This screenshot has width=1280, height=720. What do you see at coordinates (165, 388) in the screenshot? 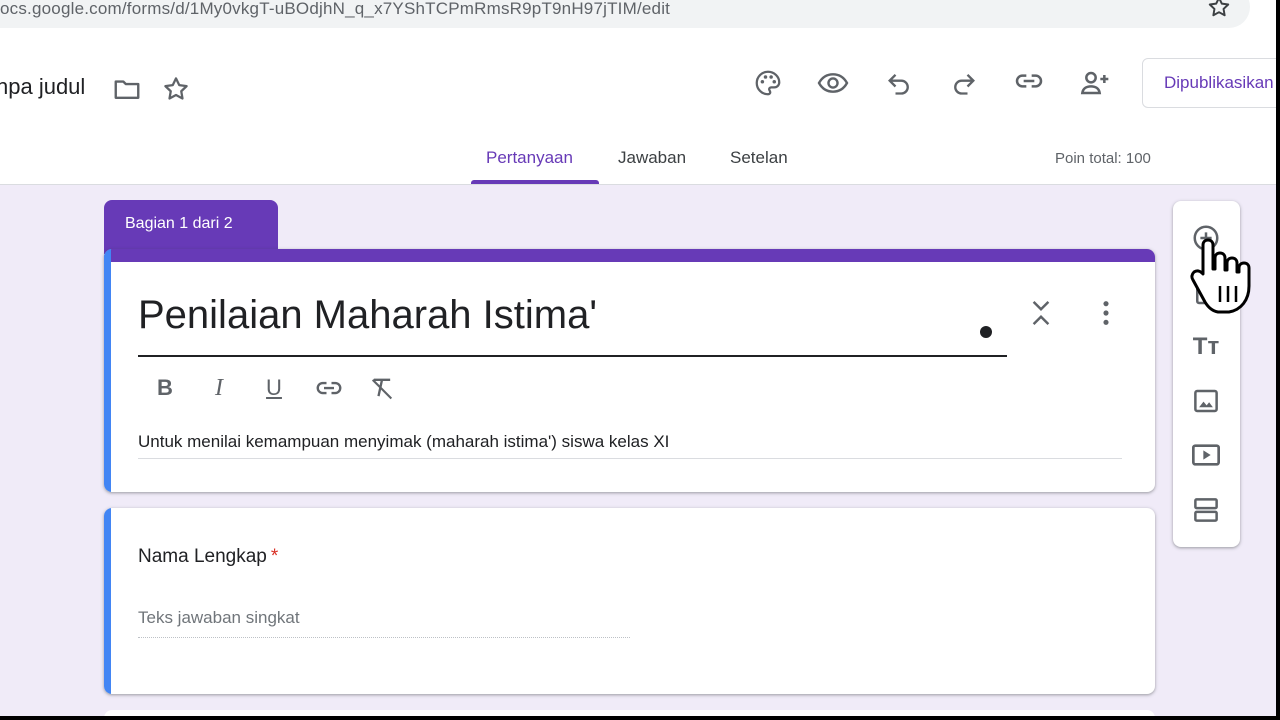
I see `bold-button: B` at bounding box center [165, 388].